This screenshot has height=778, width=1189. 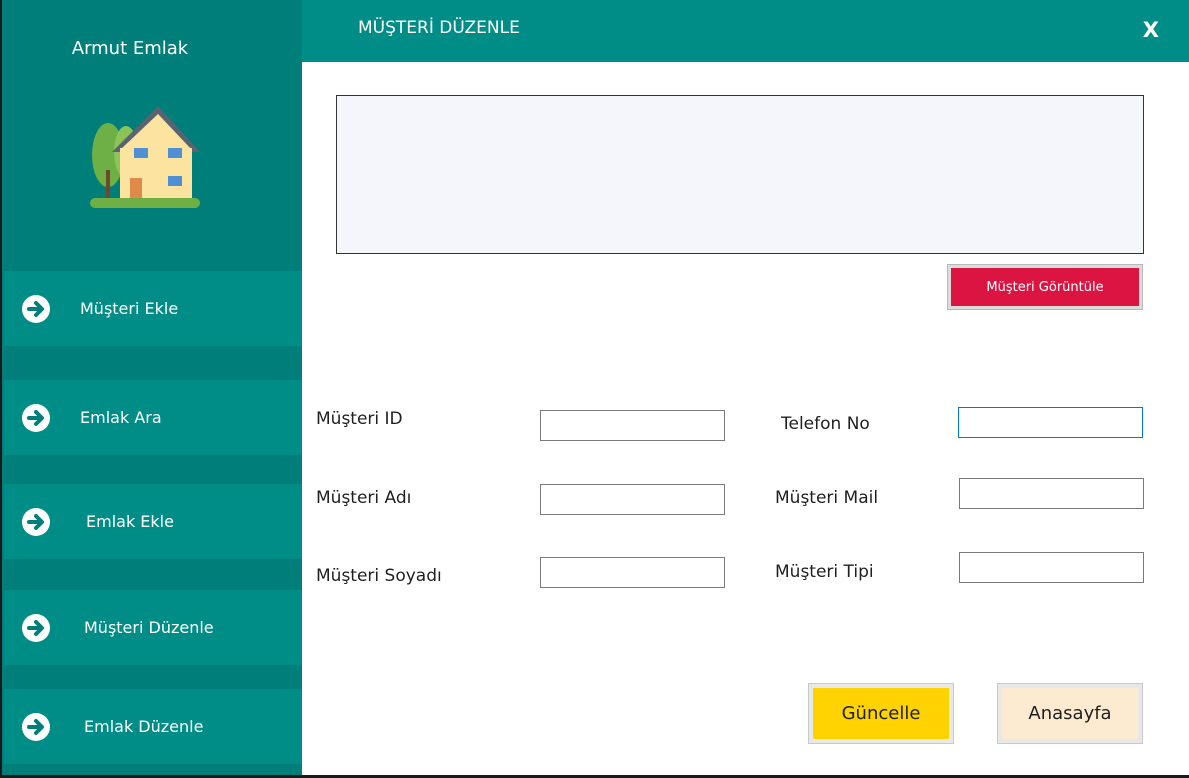 I want to click on sidebar-item-label: Müşteri Ekle, so click(x=129, y=308).